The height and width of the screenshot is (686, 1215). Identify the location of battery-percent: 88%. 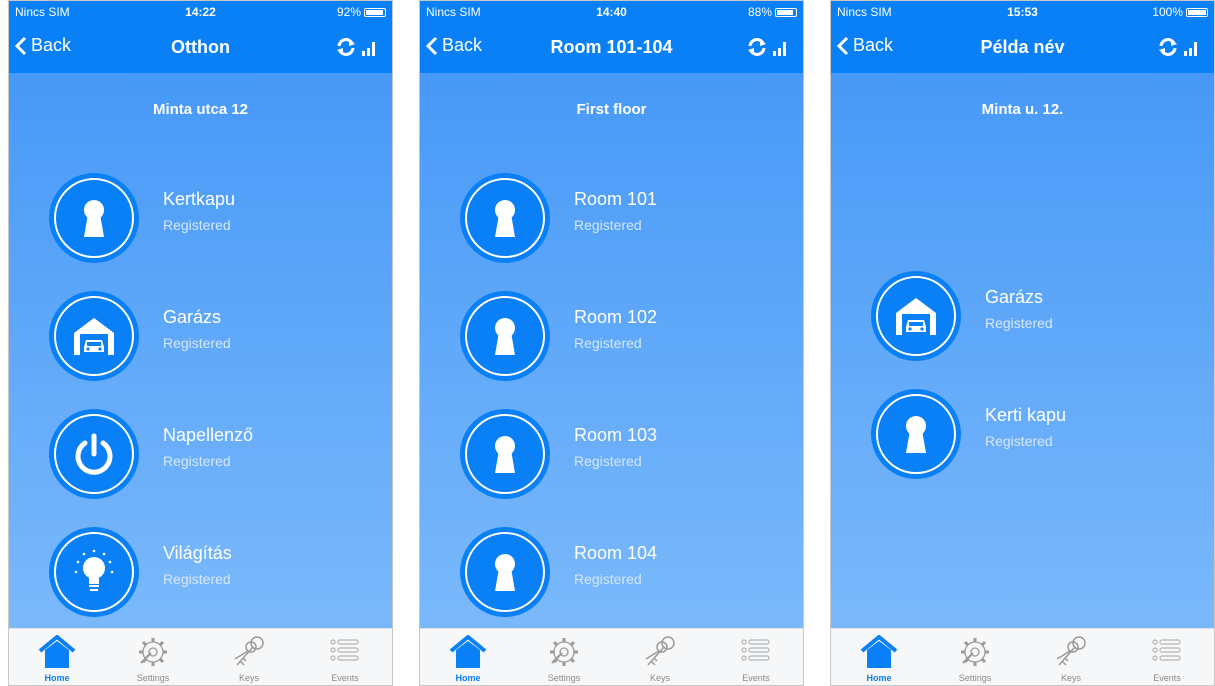
(759, 12).